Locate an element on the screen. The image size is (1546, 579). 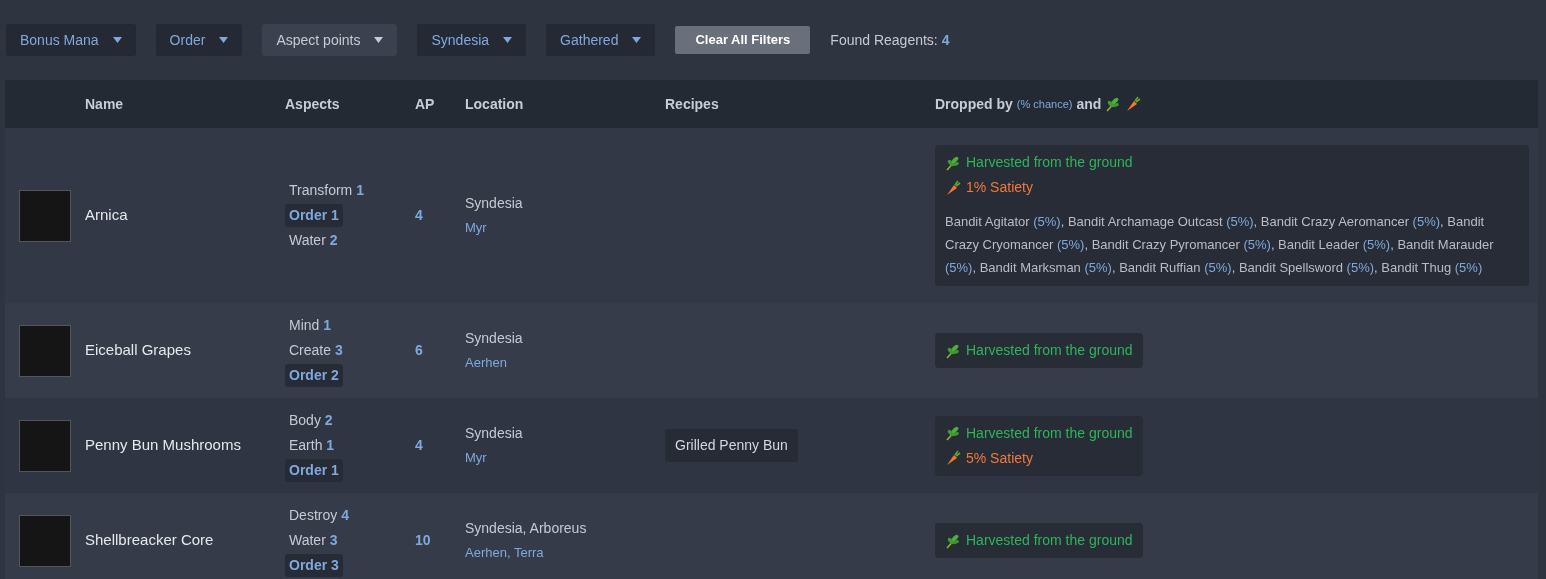
column-header: and is located at coordinates (1089, 104).